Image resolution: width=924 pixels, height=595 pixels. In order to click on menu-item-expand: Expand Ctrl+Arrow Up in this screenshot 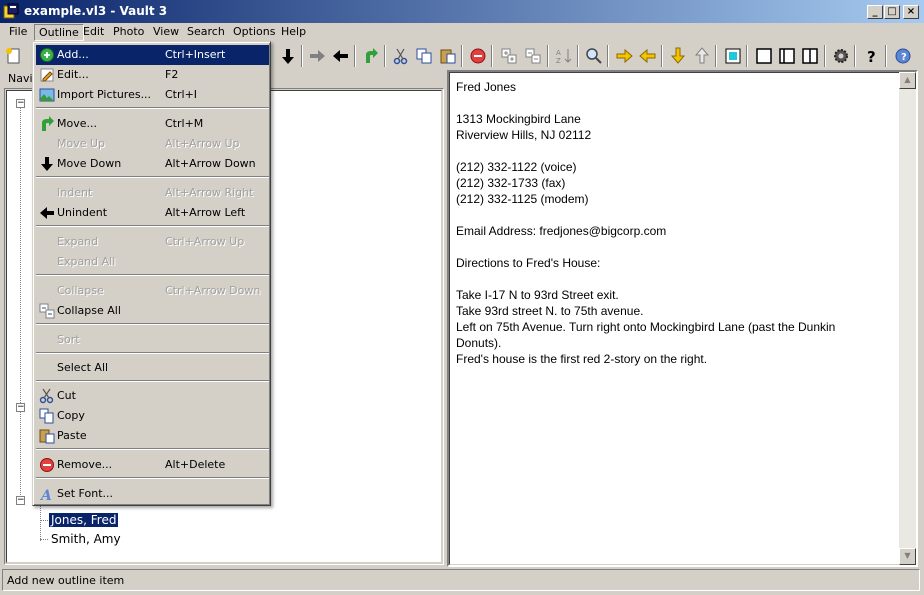, I will do `click(152, 242)`.